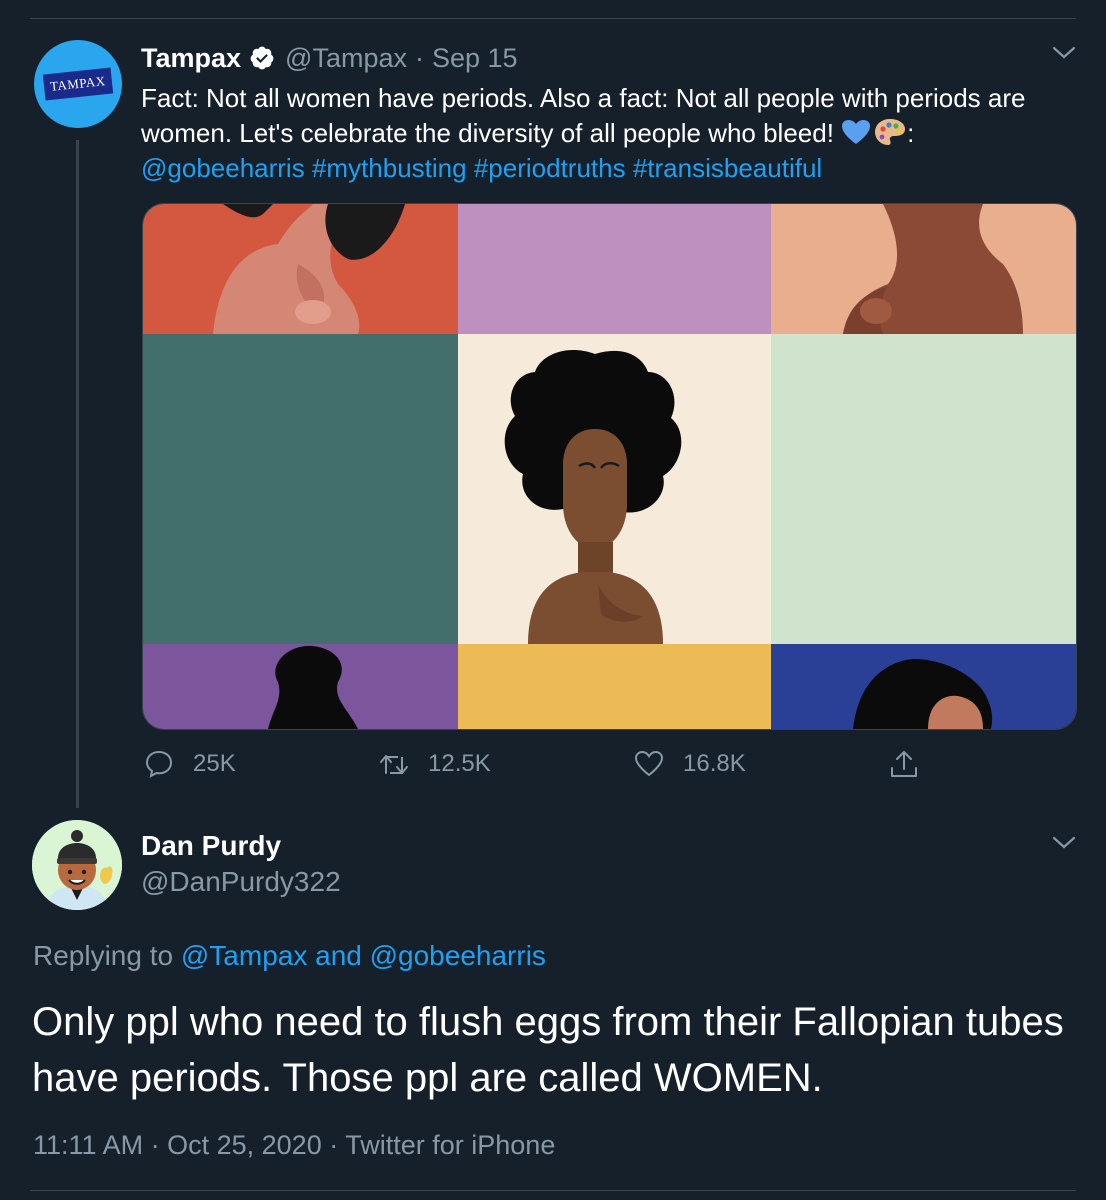  I want to click on chevron-down-icon, so click(1064, 53).